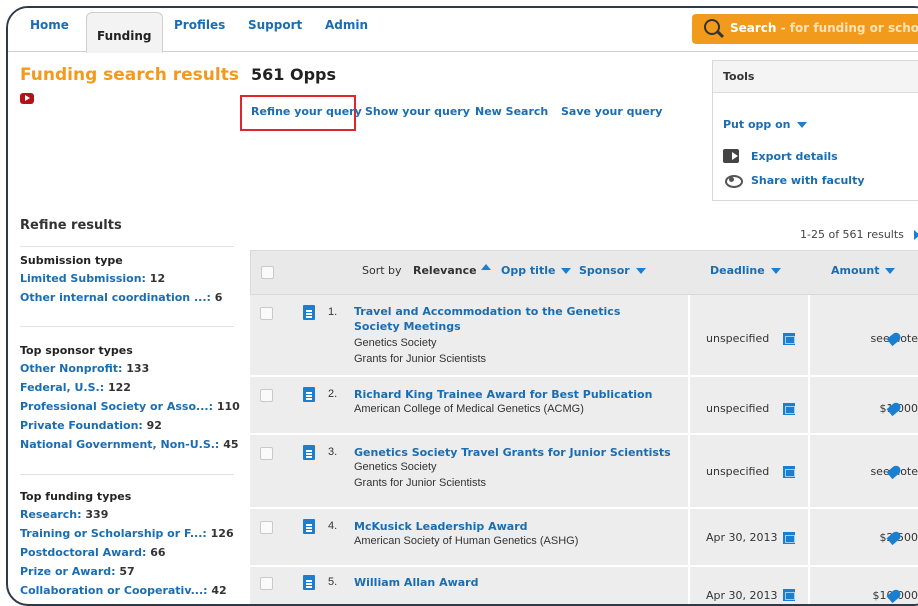 The image size is (918, 606). What do you see at coordinates (127, 371) in the screenshot?
I see `facet-item: Other Nonprofit: 133` at bounding box center [127, 371].